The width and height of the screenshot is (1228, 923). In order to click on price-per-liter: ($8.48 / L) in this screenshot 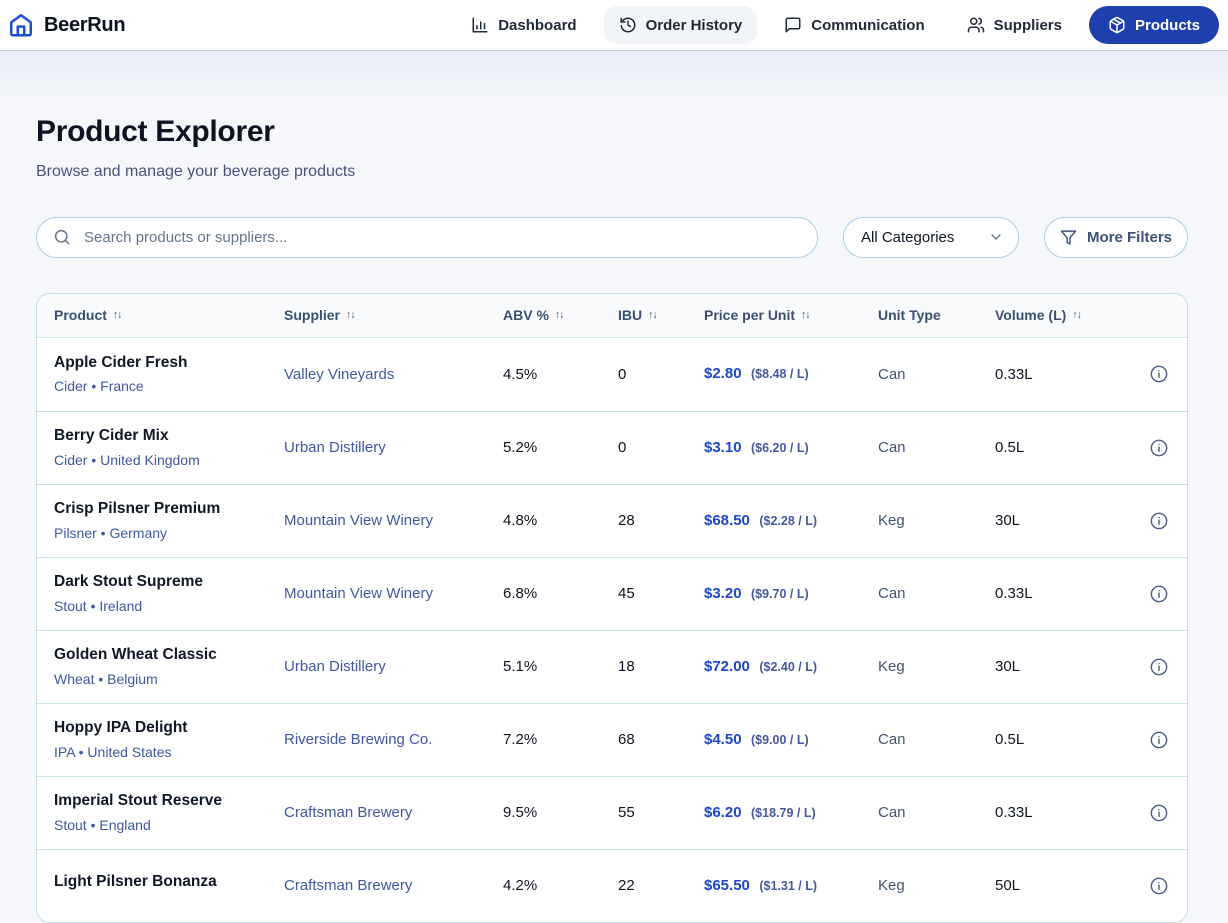, I will do `click(780, 374)`.